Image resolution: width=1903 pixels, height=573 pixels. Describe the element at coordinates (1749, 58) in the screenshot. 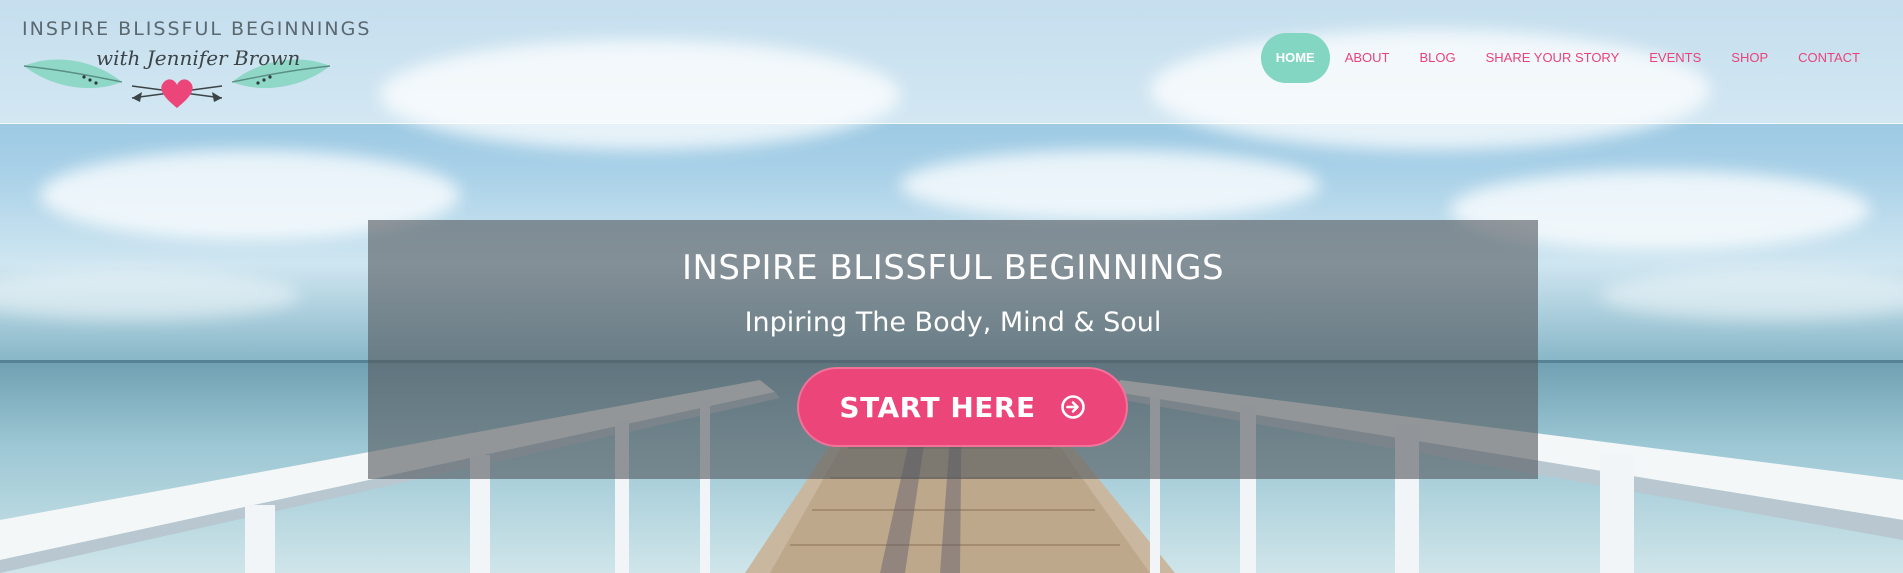

I see `nav-item-shop: SHOP` at that location.